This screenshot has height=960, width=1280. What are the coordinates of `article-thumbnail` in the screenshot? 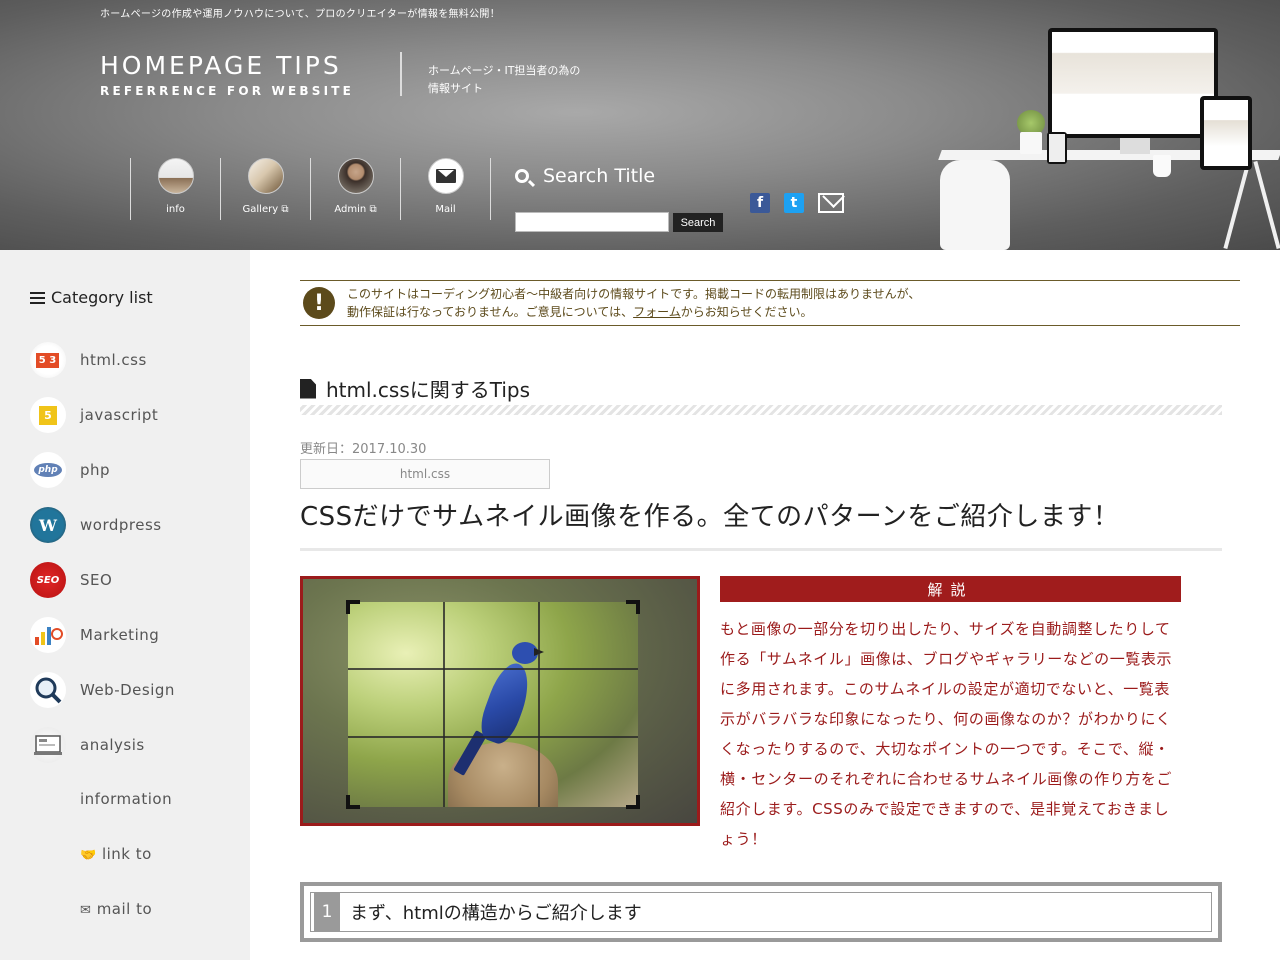 It's located at (500, 701).